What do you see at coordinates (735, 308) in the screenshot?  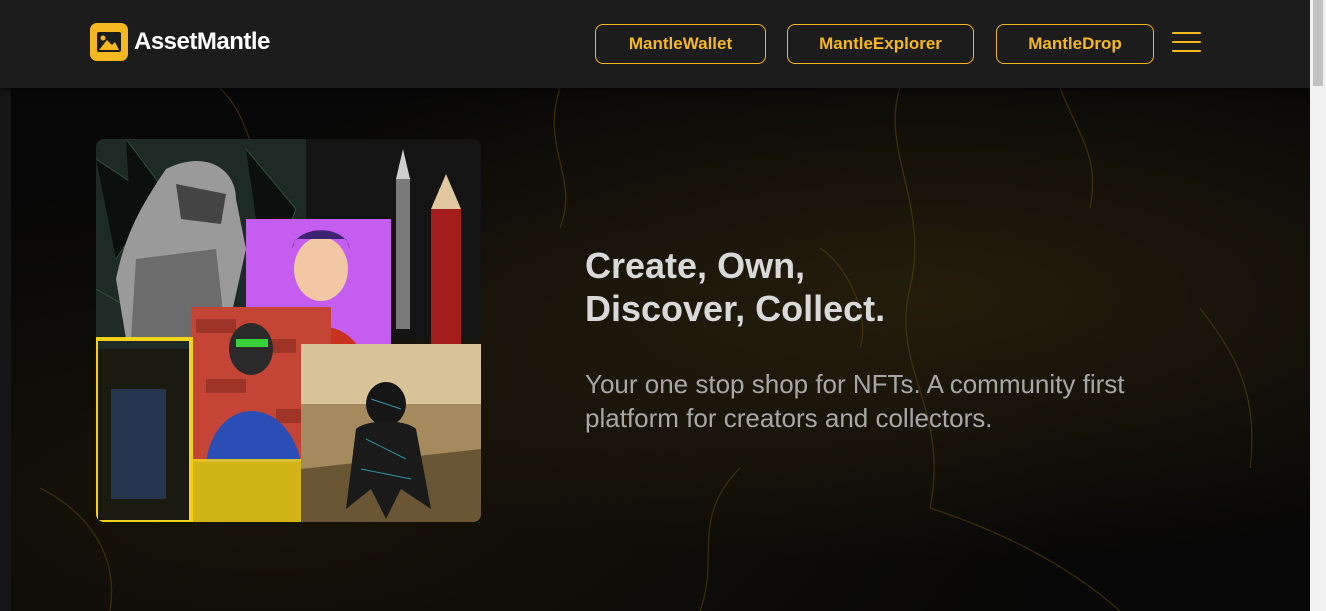 I see `hero-headline-line-2: Discover, Collect.` at bounding box center [735, 308].